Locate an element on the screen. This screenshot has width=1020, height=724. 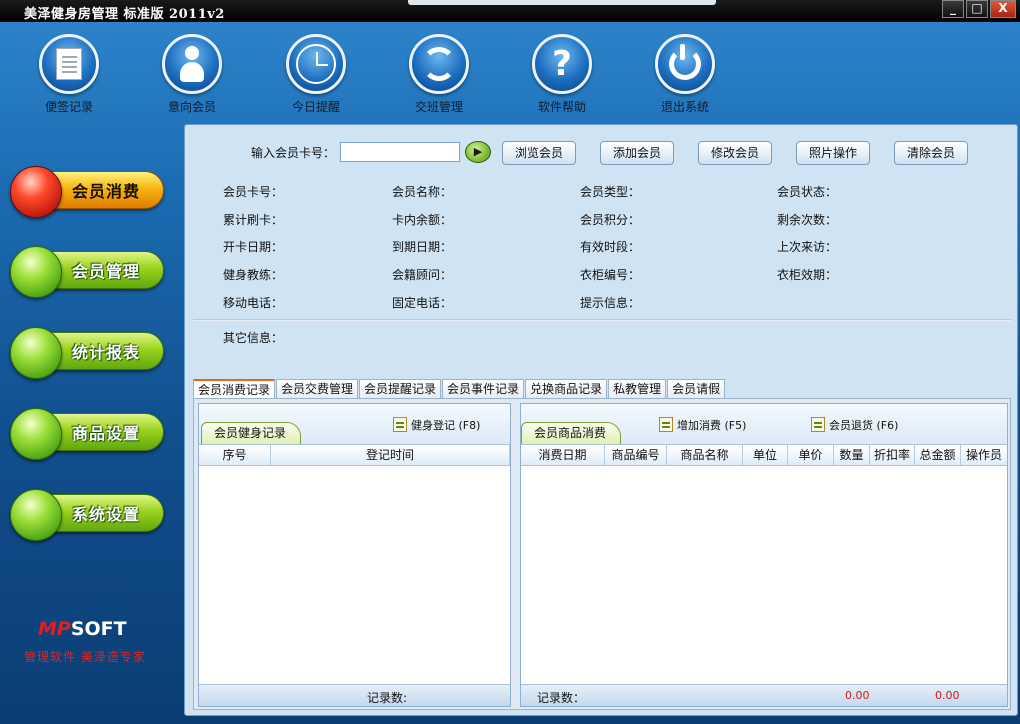
product-consumption-subtab: 会员商品消费 is located at coordinates (571, 433).